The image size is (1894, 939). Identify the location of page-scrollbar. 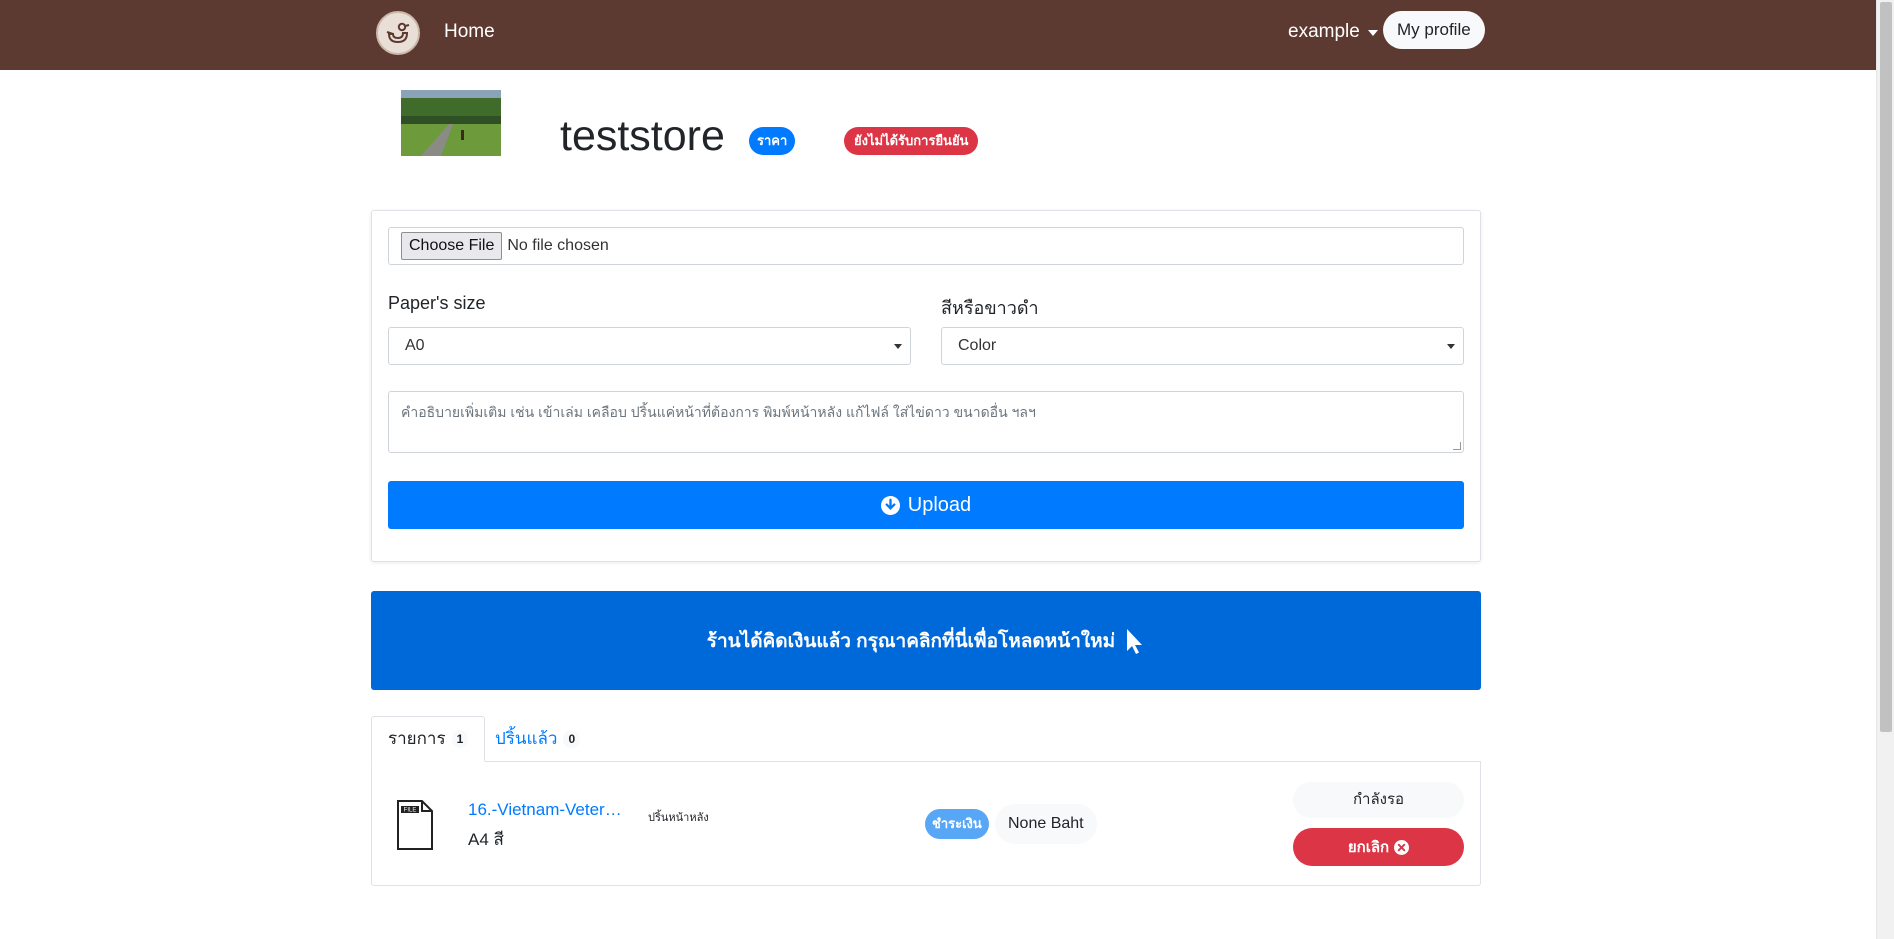
(1885, 469).